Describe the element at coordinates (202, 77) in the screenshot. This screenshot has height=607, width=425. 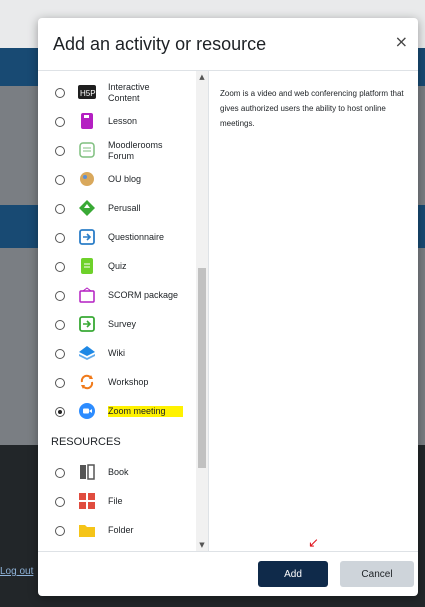
I see `scroll-up-icon: ▲` at that location.